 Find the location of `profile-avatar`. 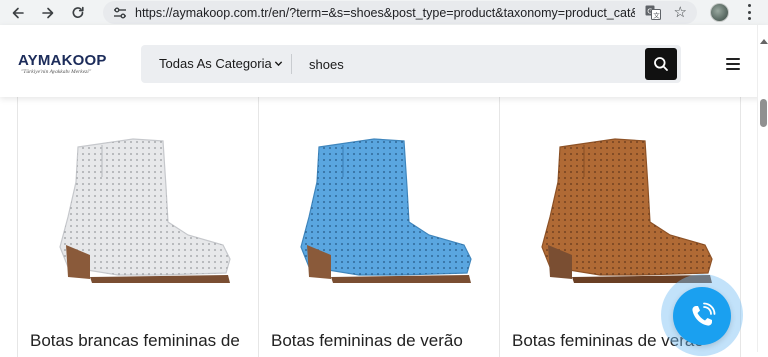

profile-avatar is located at coordinates (719, 12).